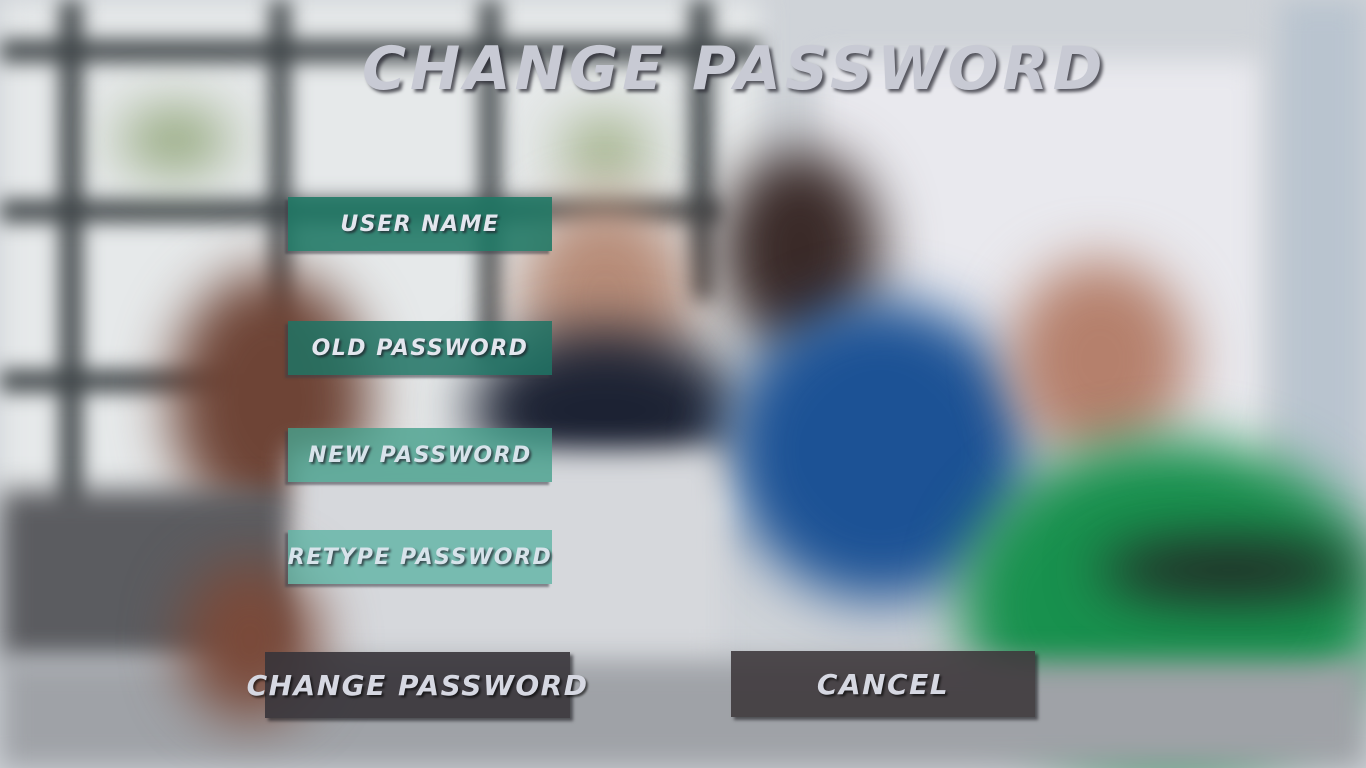 Image resolution: width=1366 pixels, height=768 pixels. I want to click on change-password-button-label: CHANGE PASSWORD, so click(417, 685).